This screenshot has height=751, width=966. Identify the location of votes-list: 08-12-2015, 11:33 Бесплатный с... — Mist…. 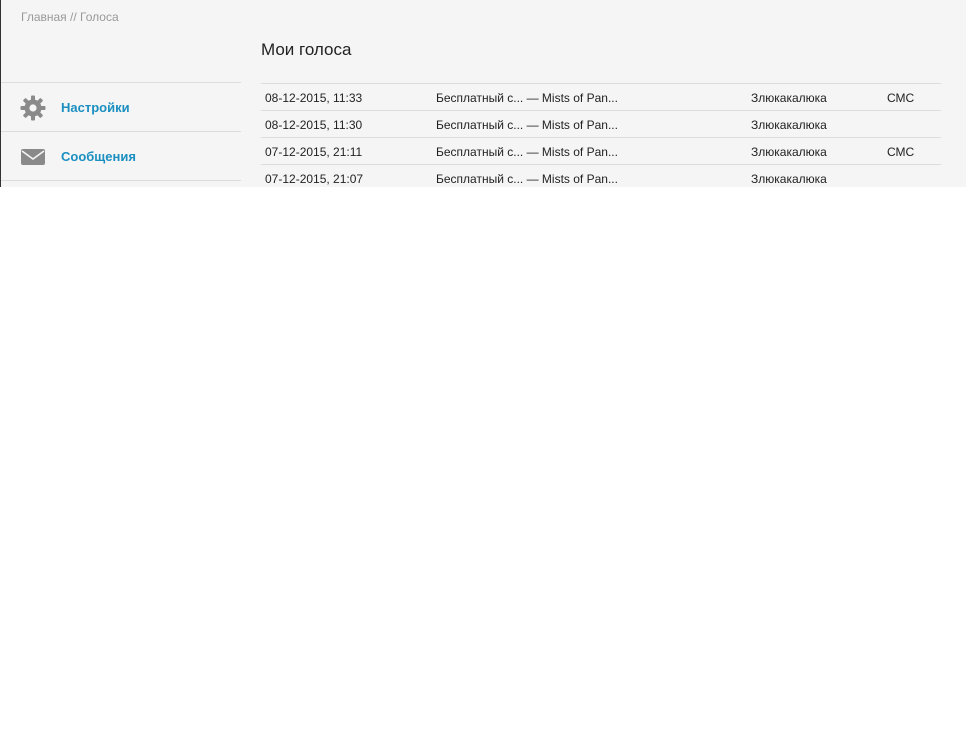
(601, 135).